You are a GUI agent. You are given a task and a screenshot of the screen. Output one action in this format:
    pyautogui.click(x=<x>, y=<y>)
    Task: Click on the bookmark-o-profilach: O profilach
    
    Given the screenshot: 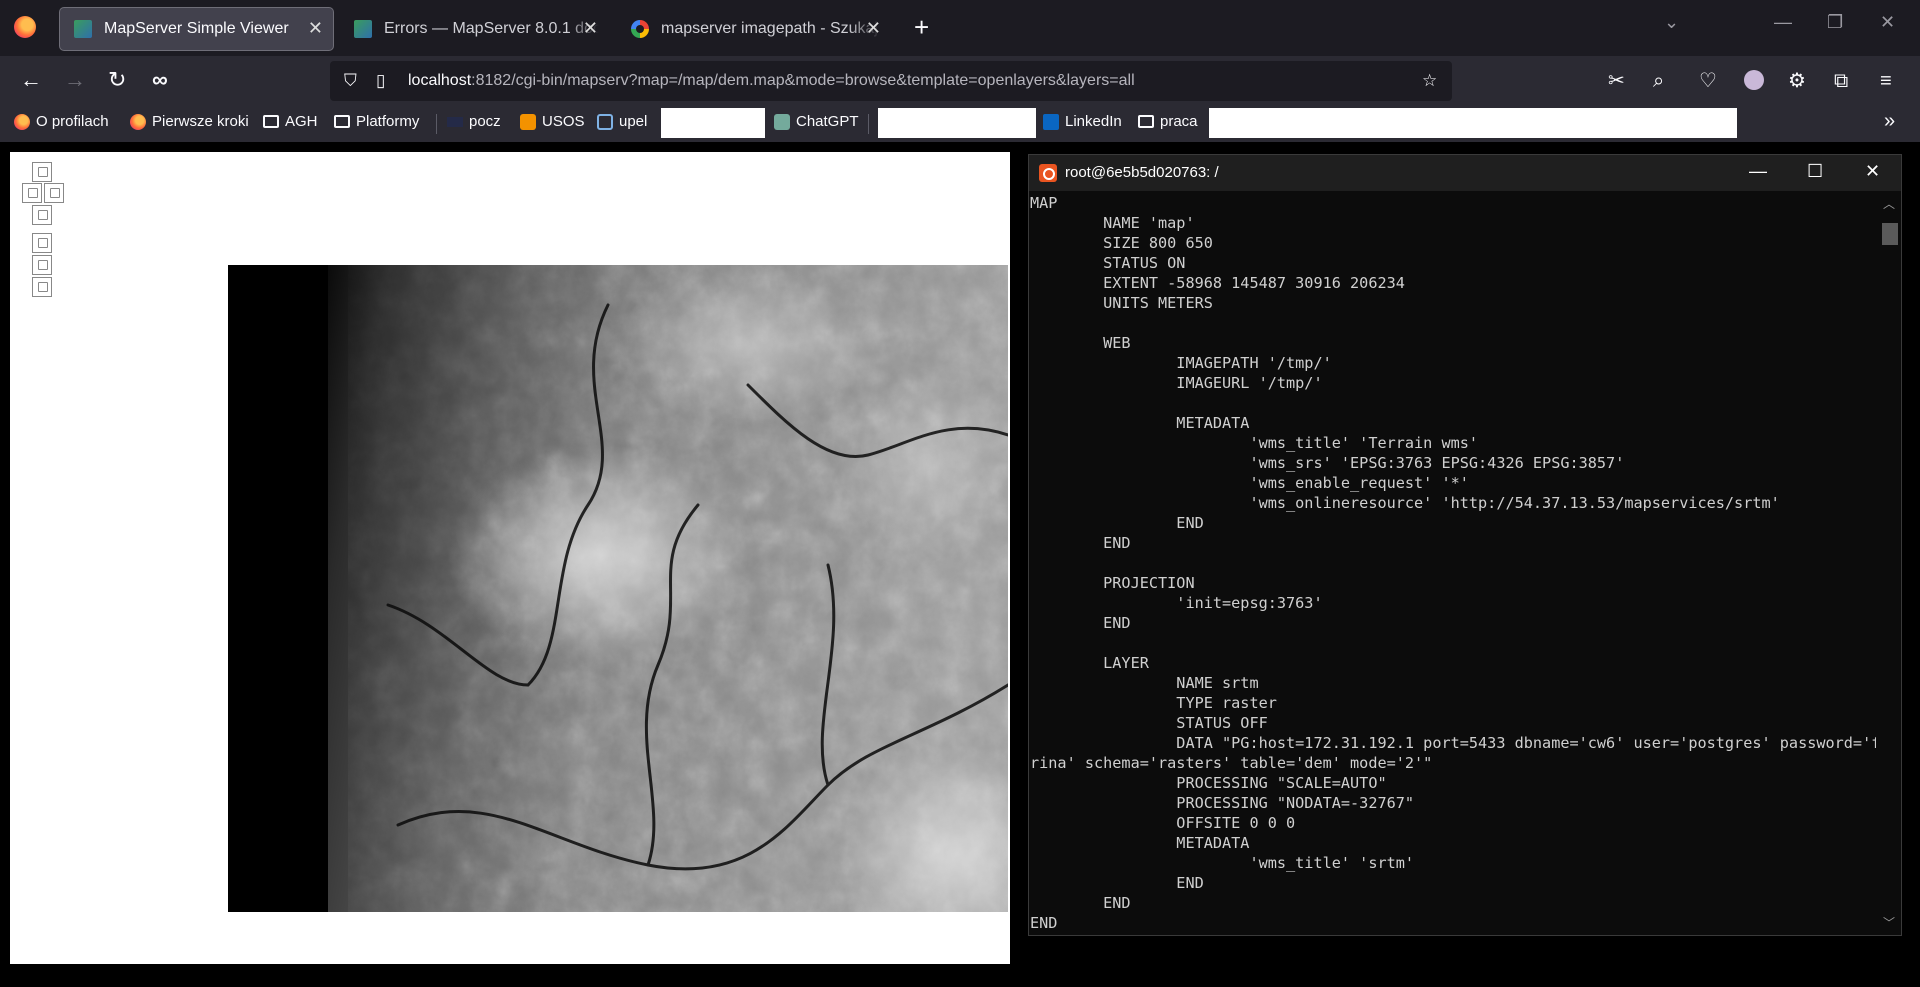 What is the action you would take?
    pyautogui.click(x=61, y=121)
    